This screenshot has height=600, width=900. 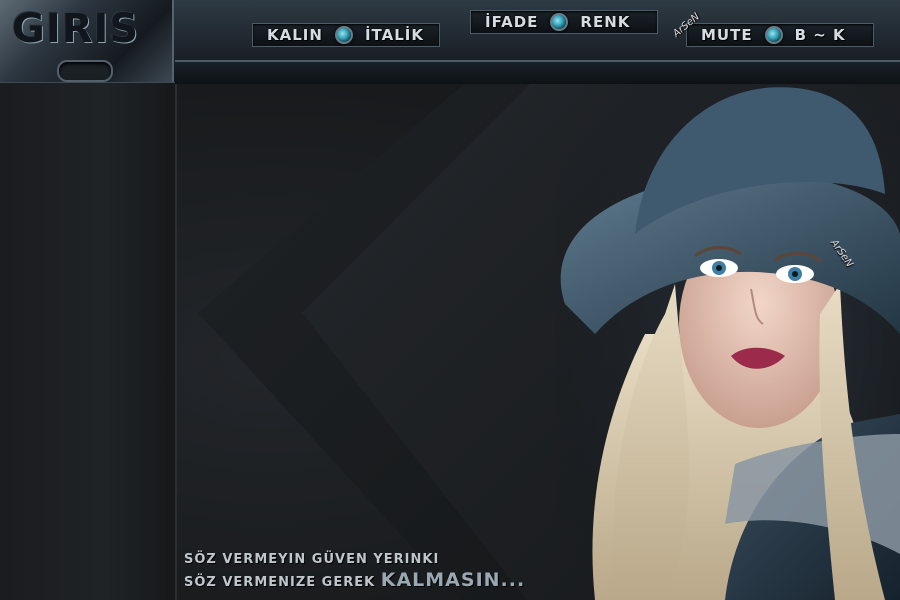 I want to click on control-group-expression: İFADE RENK, so click(x=564, y=22).